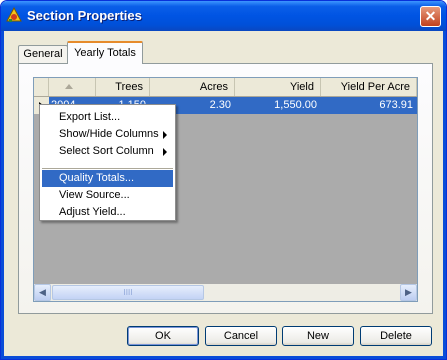  What do you see at coordinates (192, 87) in the screenshot?
I see `column-header-acres: Acres` at bounding box center [192, 87].